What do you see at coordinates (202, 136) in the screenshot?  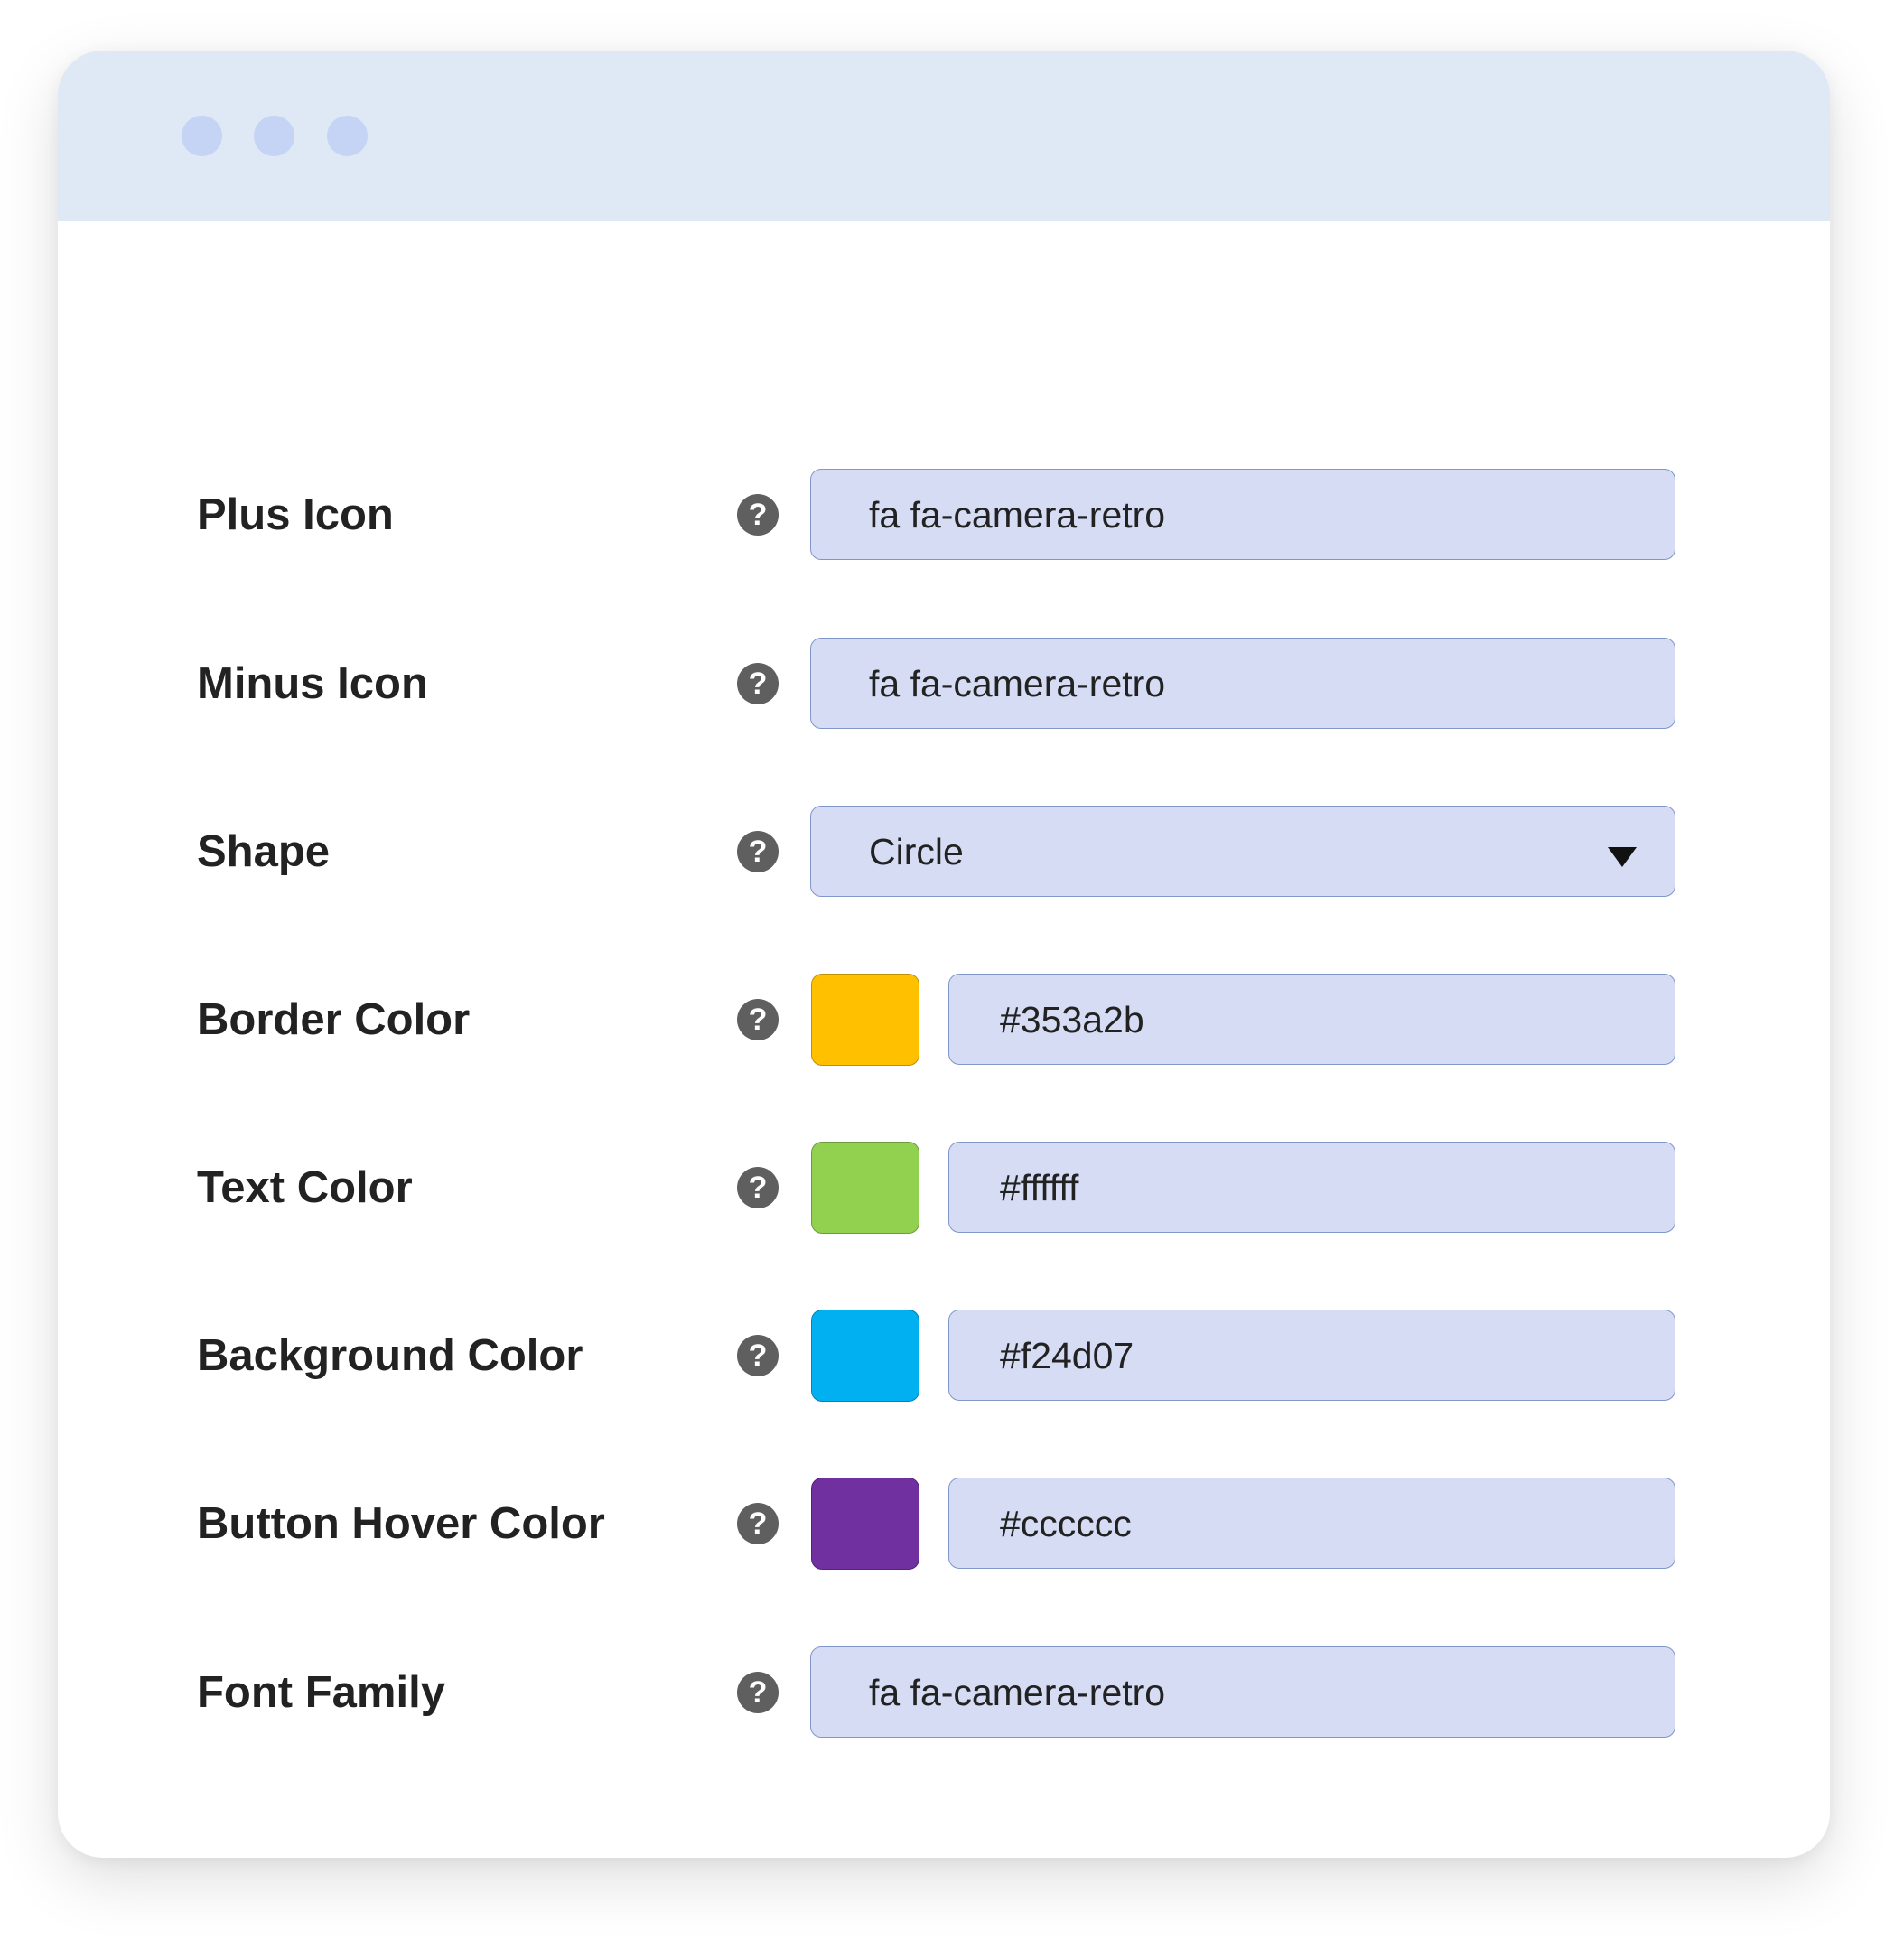 I see `window-close-dot` at bounding box center [202, 136].